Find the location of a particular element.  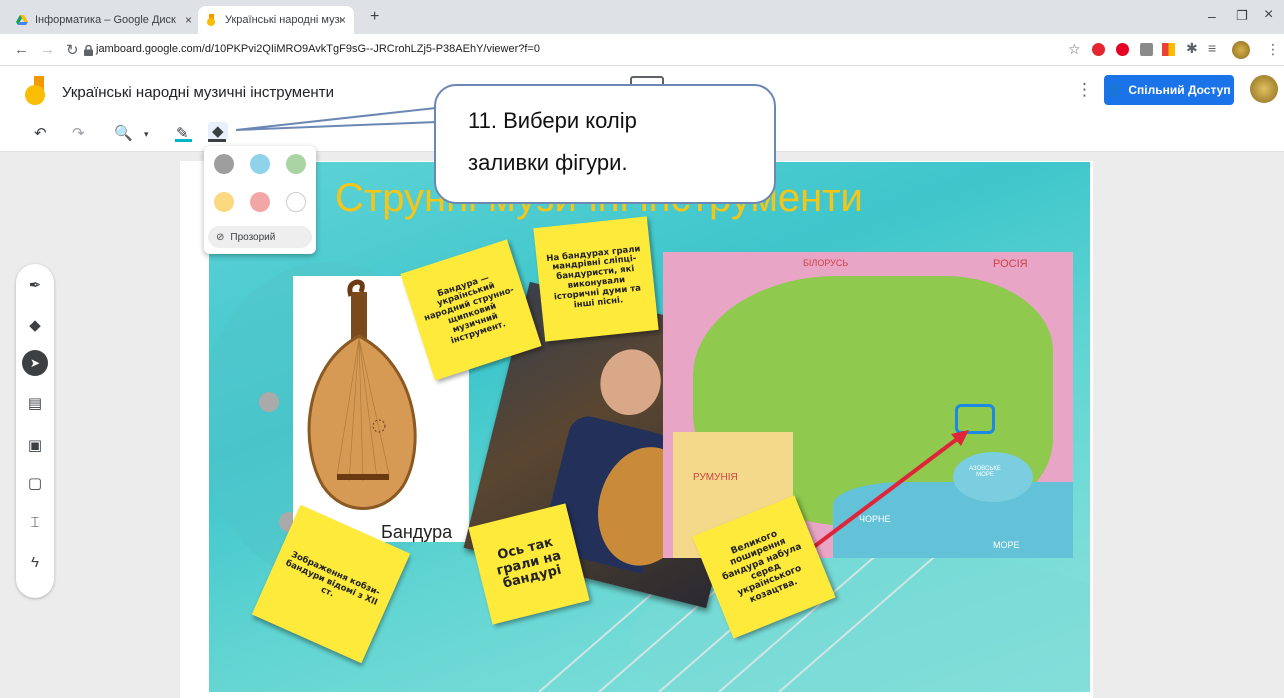

callout-line-1: 11. Вибери колір is located at coordinates (552, 120).